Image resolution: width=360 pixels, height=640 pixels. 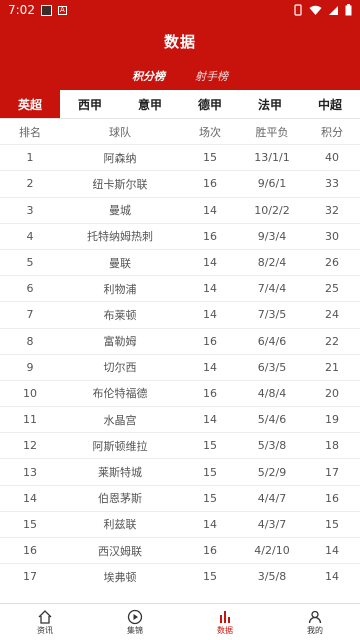 What do you see at coordinates (210, 132) in the screenshot?
I see `header-played: 场次` at bounding box center [210, 132].